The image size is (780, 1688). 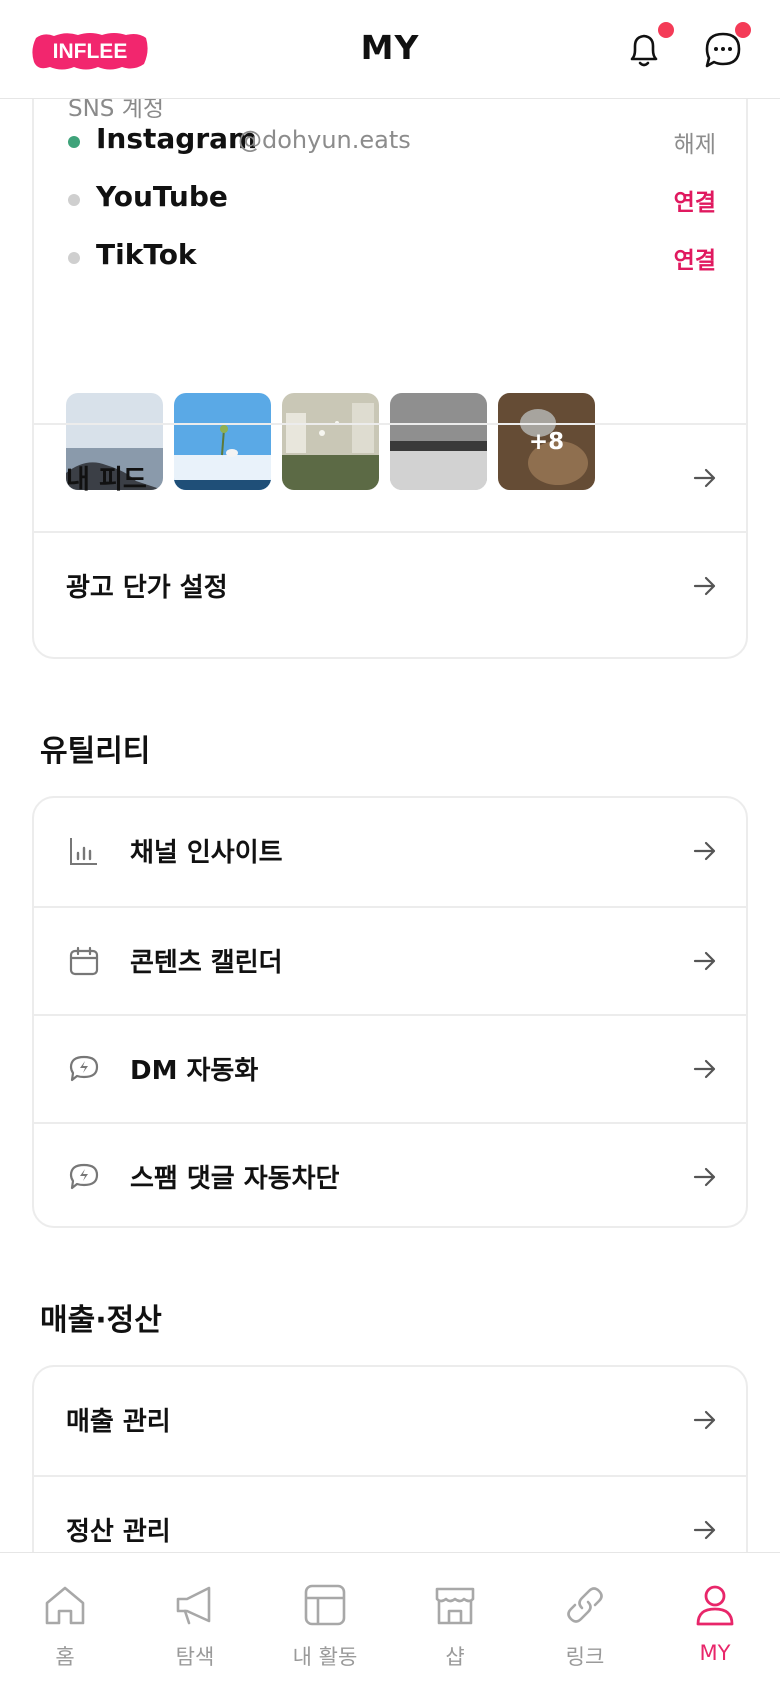 I want to click on tab-explore: 탐색, so click(x=195, y=1620).